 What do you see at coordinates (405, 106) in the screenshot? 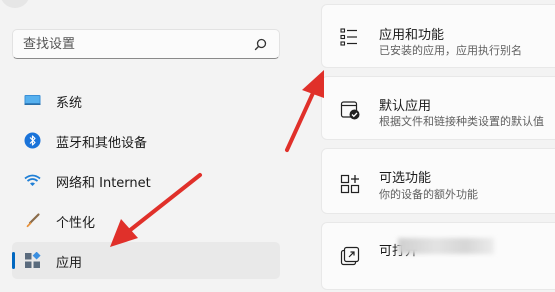
I see `card-title: 默认应用` at bounding box center [405, 106].